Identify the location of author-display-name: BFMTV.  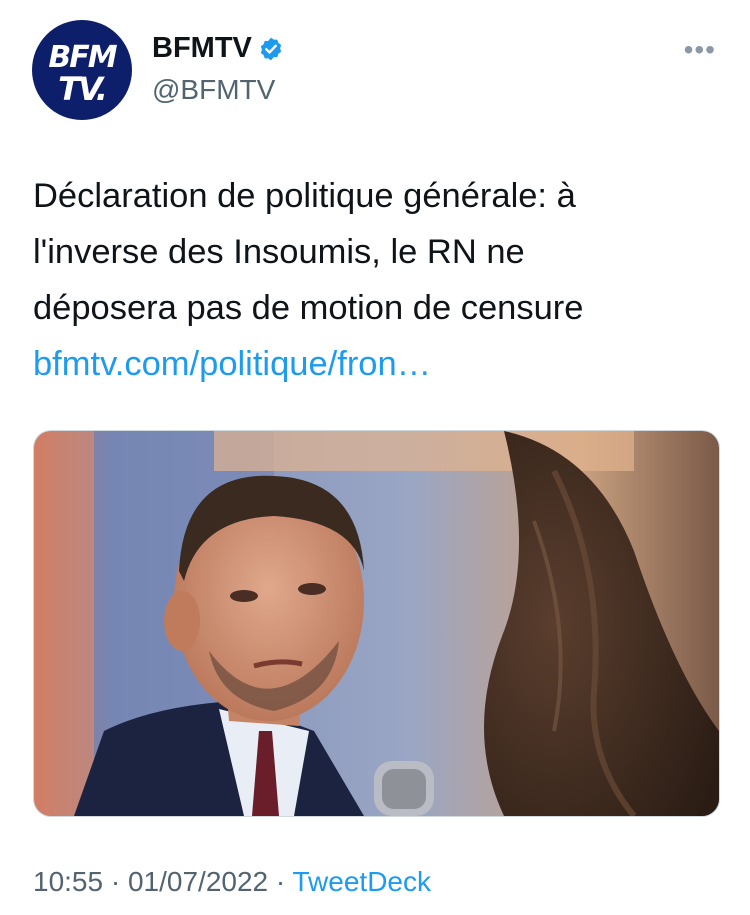
(202, 48).